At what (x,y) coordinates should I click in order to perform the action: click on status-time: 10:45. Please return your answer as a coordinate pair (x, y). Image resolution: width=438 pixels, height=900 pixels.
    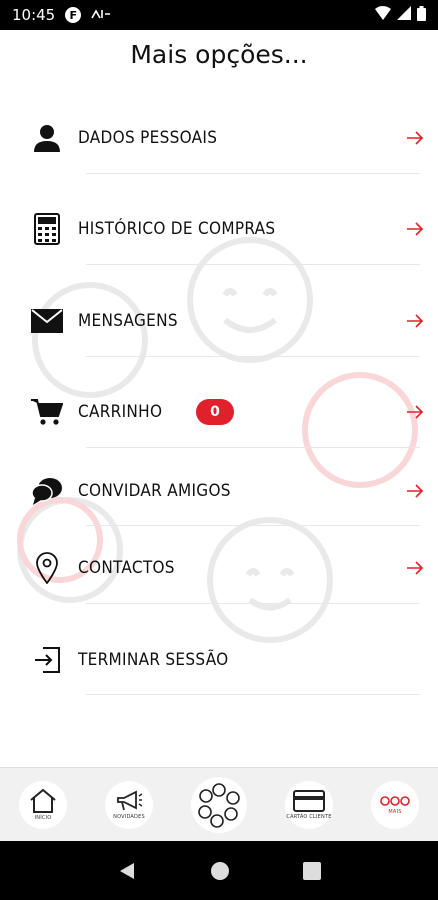
    Looking at the image, I should click on (34, 15).